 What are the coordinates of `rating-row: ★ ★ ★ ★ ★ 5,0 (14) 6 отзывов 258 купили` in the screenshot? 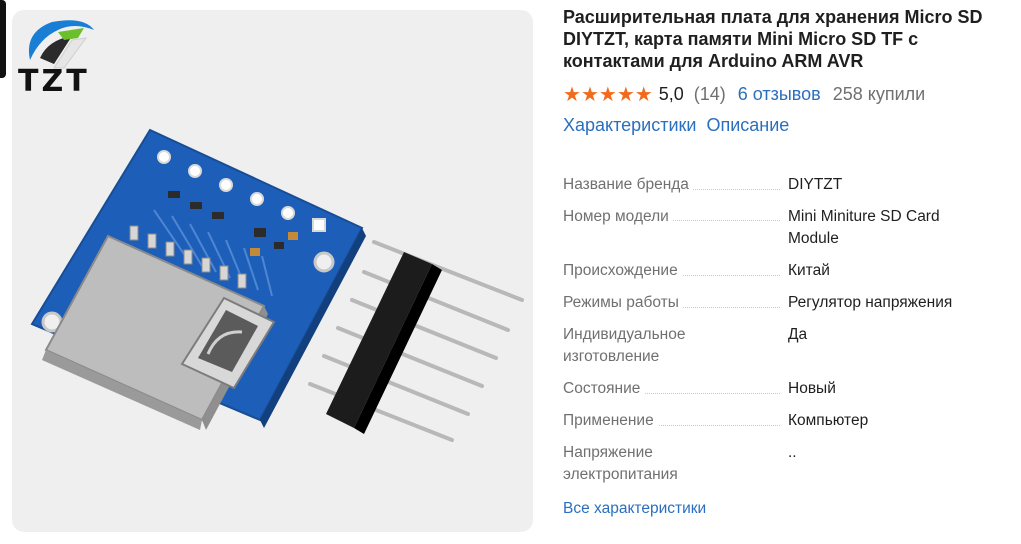 It's located at (783, 94).